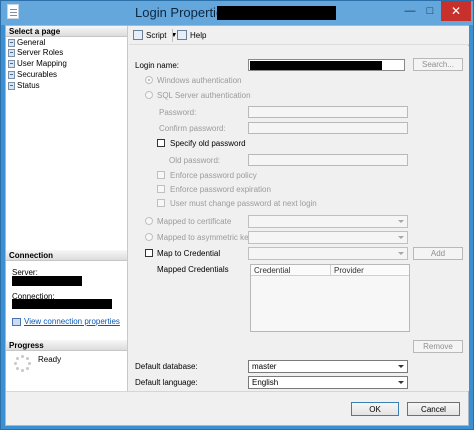 This screenshot has height=430, width=474. What do you see at coordinates (438, 253) in the screenshot?
I see `add-credential-button: Add` at bounding box center [438, 253].